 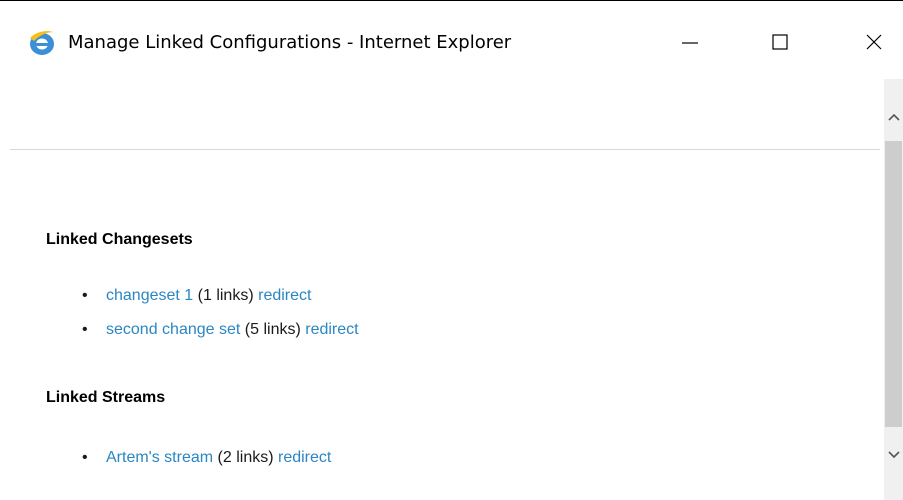 I want to click on section-heading-linked-changesets: Linked Changesets, so click(x=119, y=239).